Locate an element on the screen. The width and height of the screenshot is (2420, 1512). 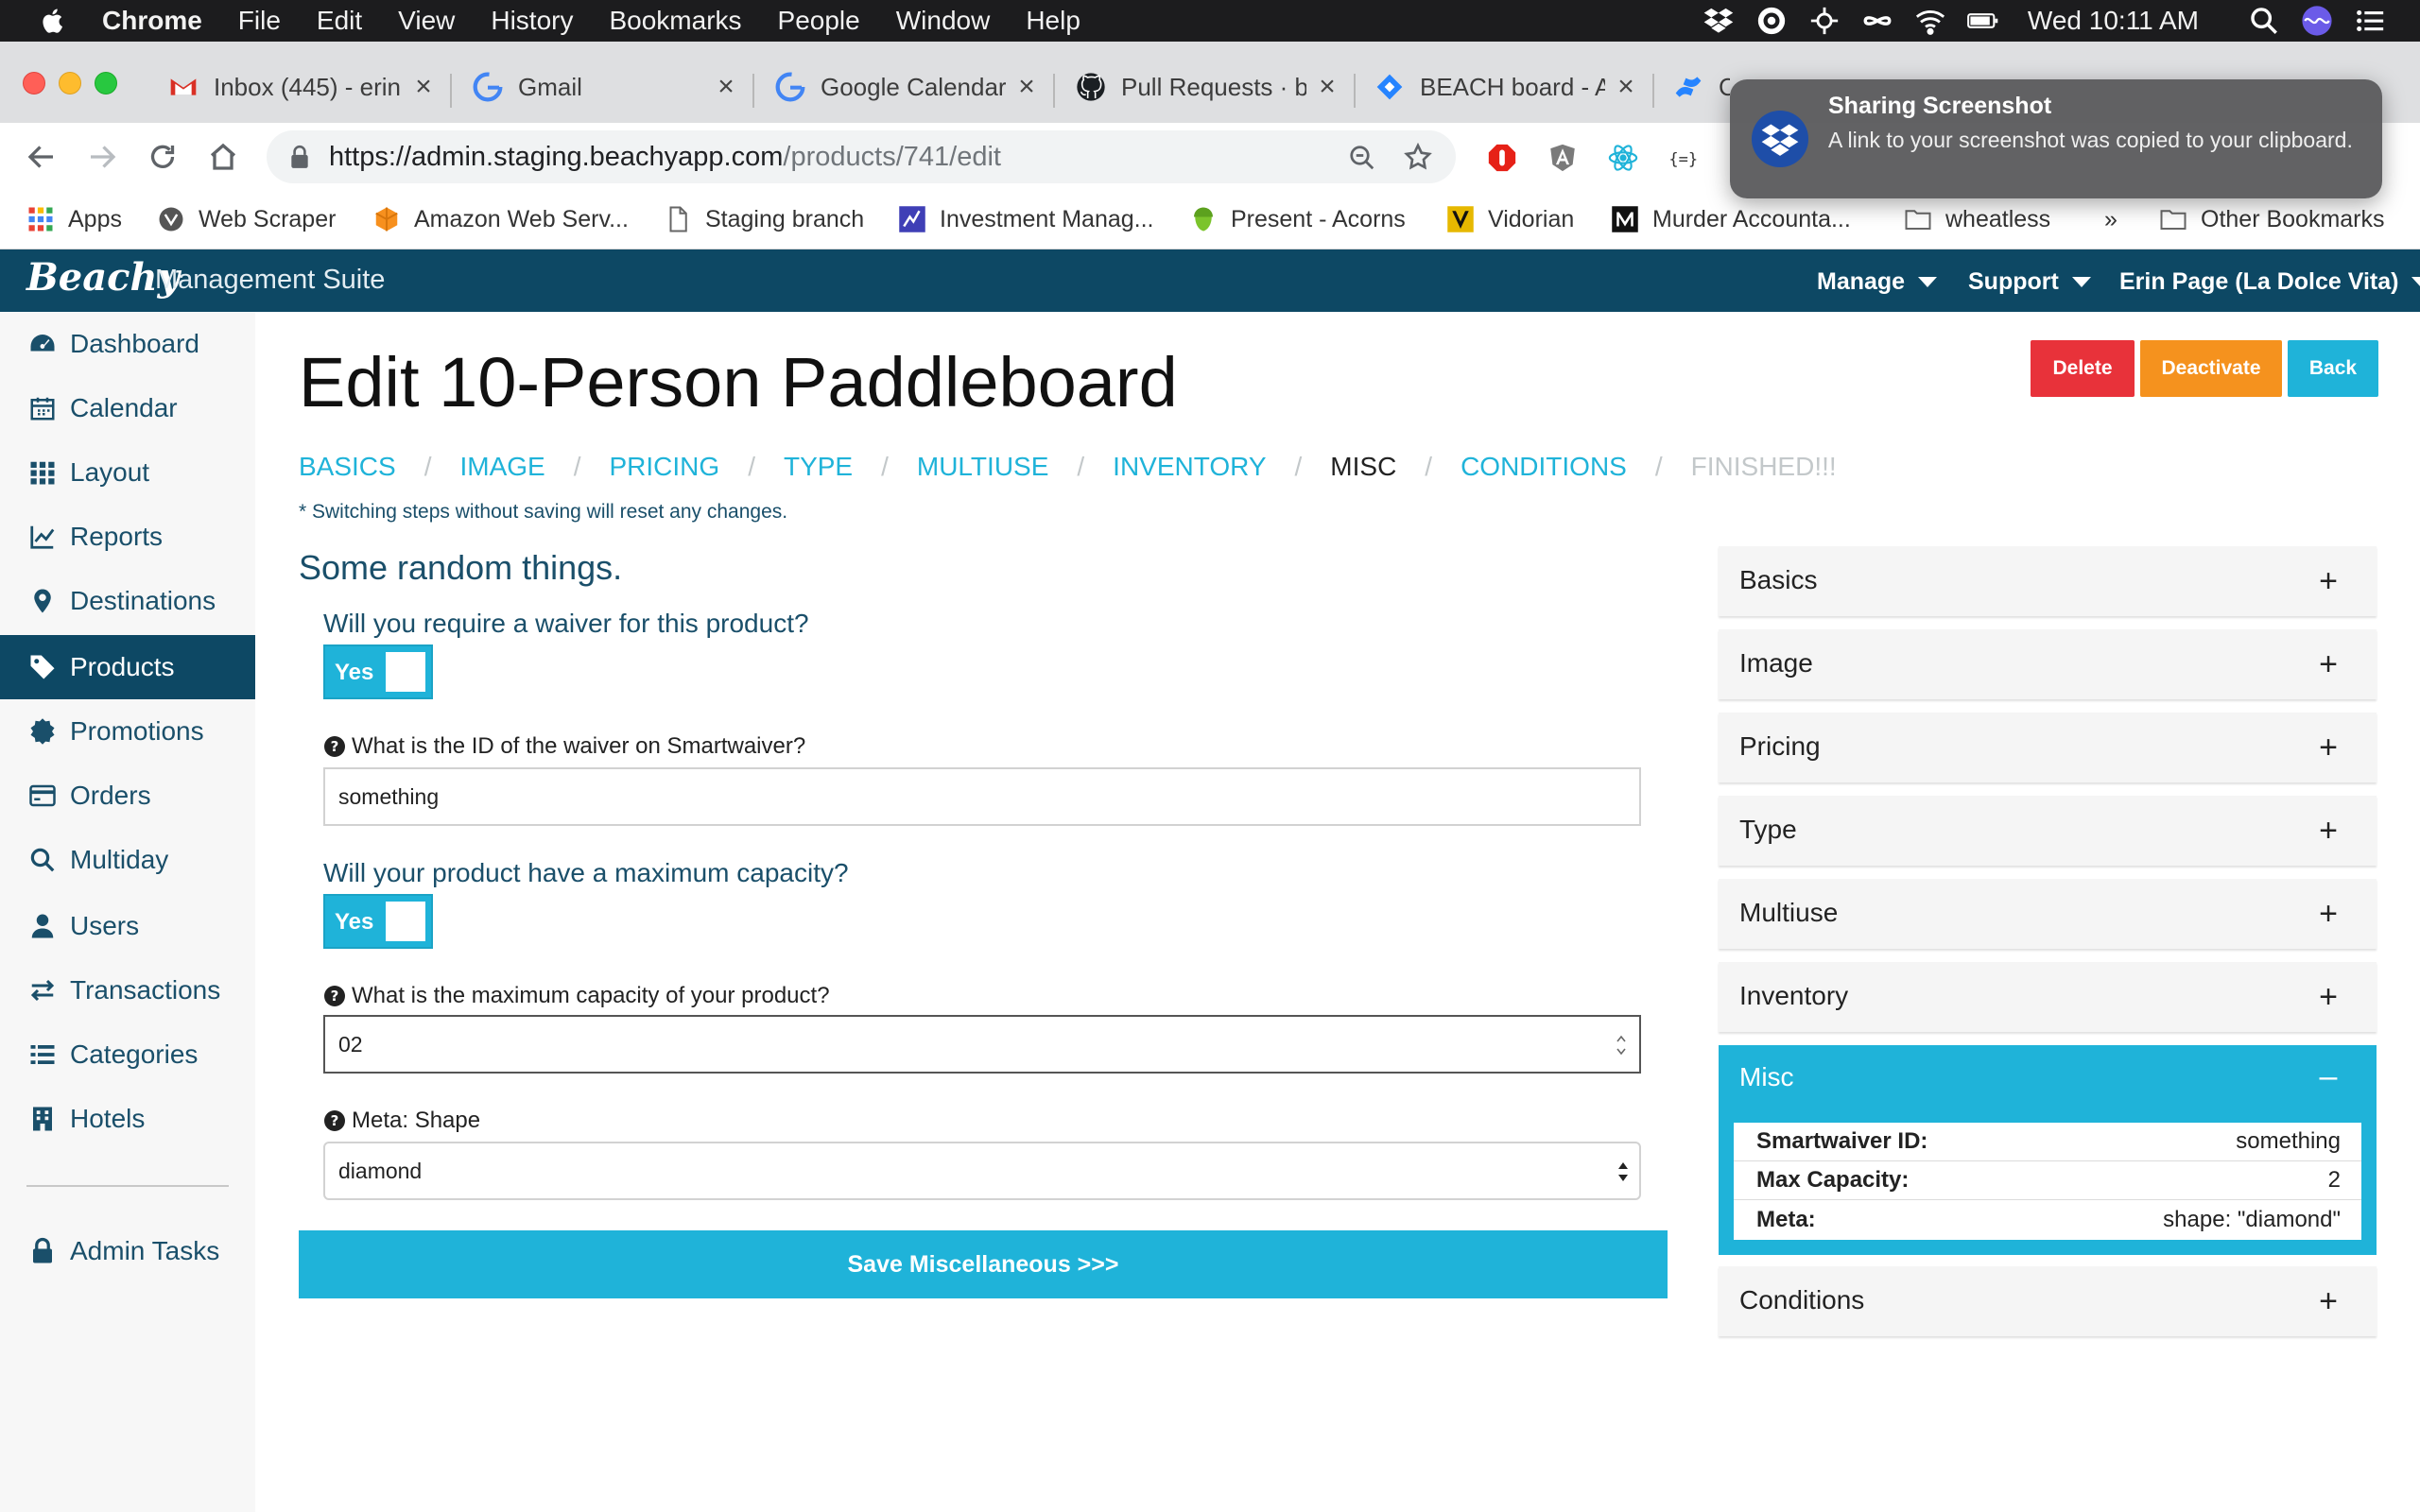
bookmark-folder: wheatless is located at coordinates (1977, 219).